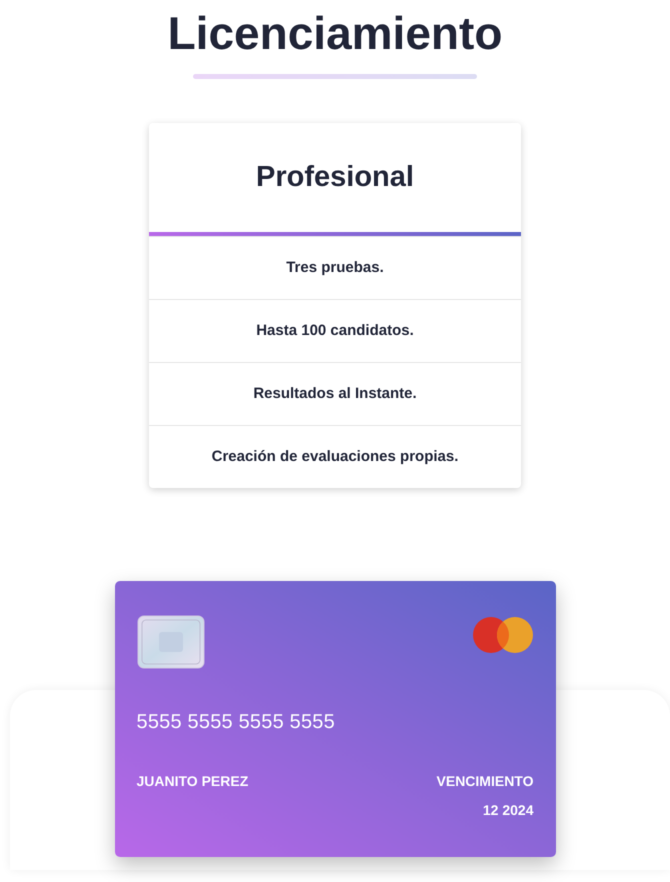  I want to click on card-number: 5555 5555 5555 5555, so click(236, 722).